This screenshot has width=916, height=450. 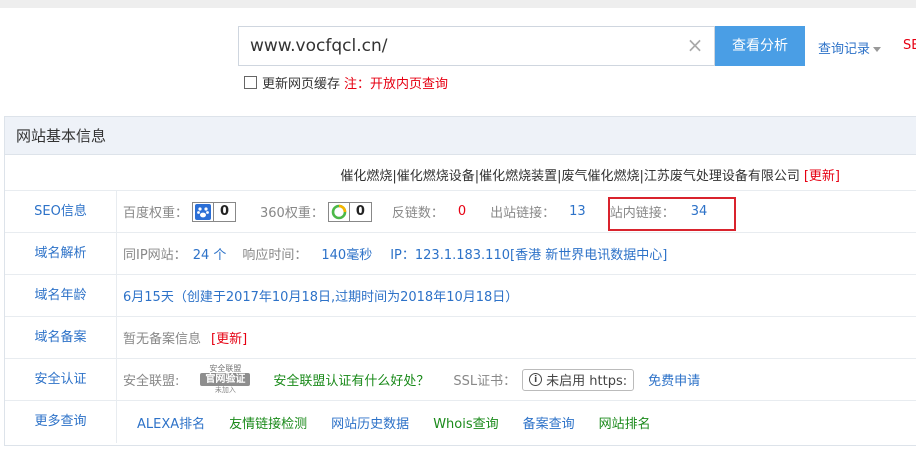 I want to click on backlinks-value: 0, so click(x=462, y=211).